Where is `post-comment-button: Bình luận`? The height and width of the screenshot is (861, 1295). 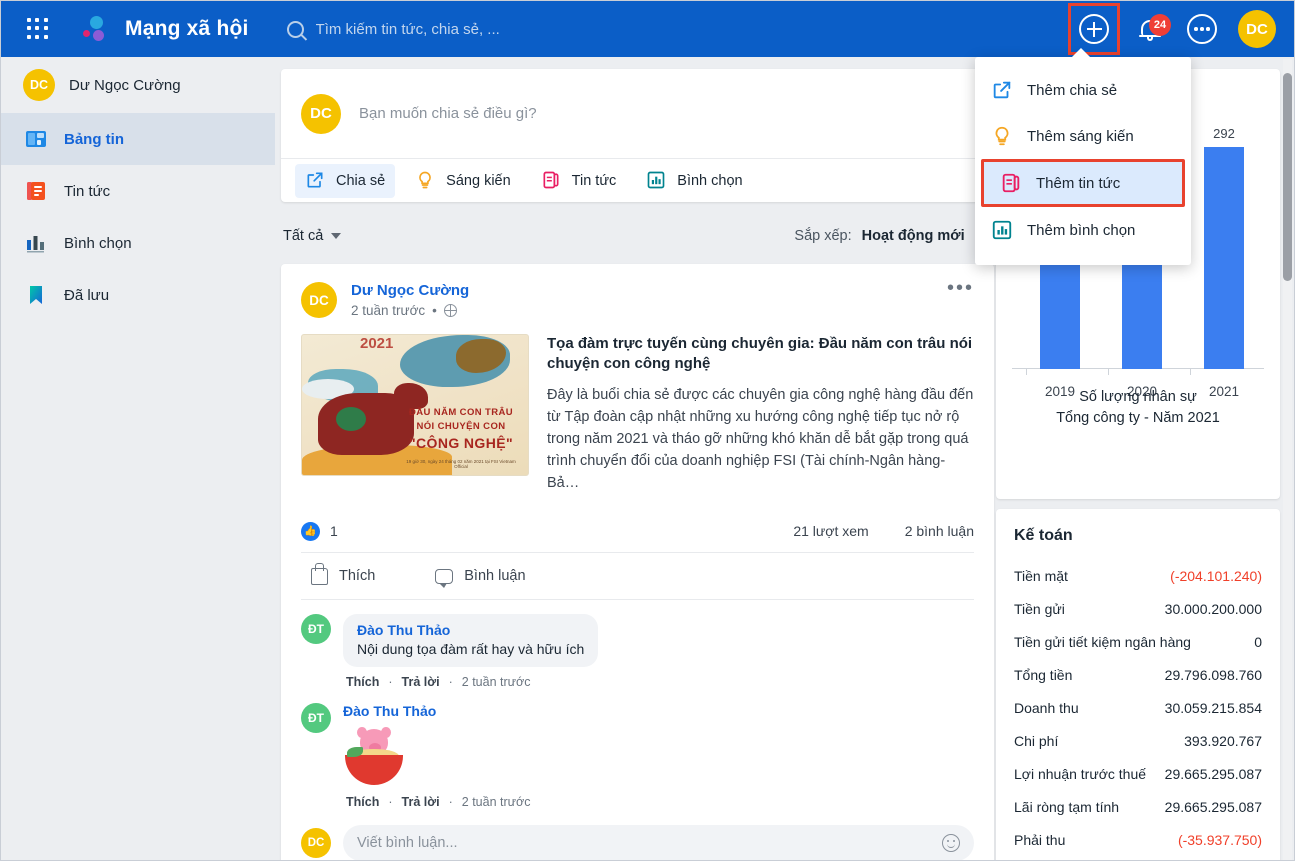
post-comment-button: Bình luận is located at coordinates (480, 578).